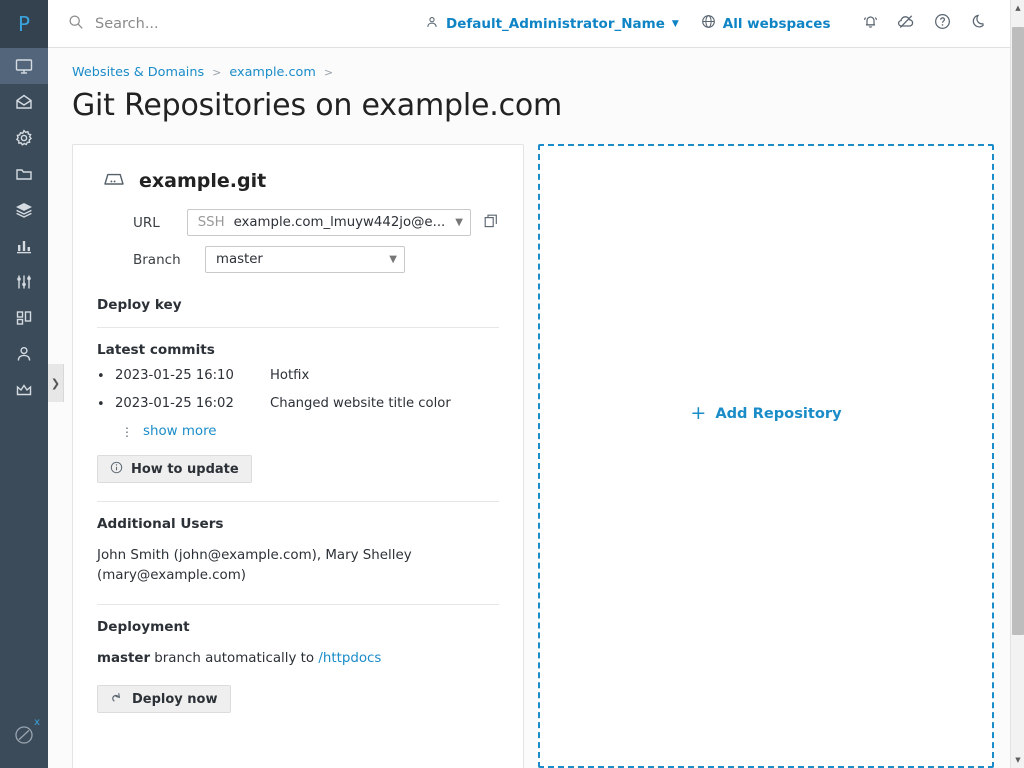 This screenshot has width=1024, height=768. I want to click on folder-icon, so click(24, 174).